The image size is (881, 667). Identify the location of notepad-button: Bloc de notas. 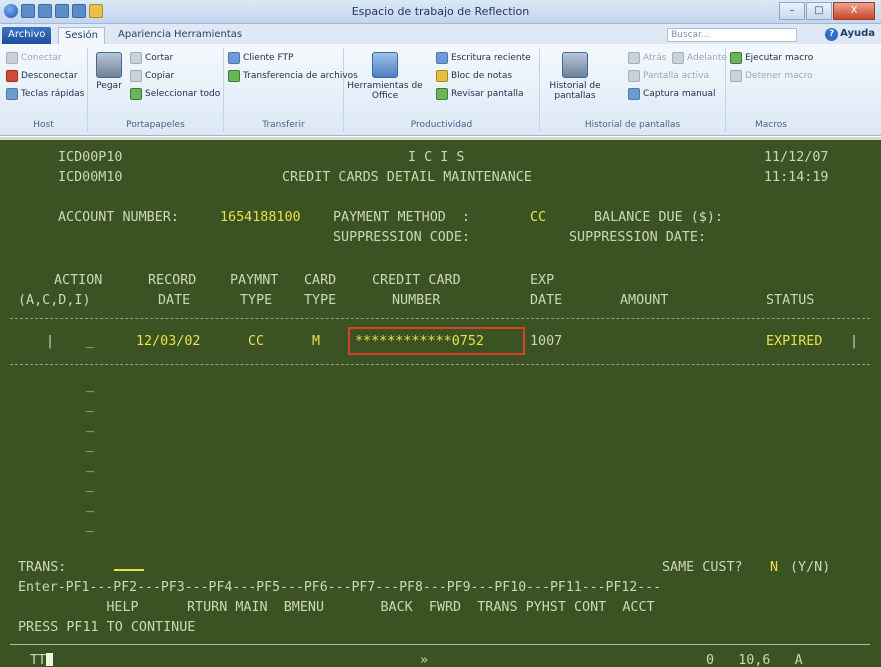
(474, 76).